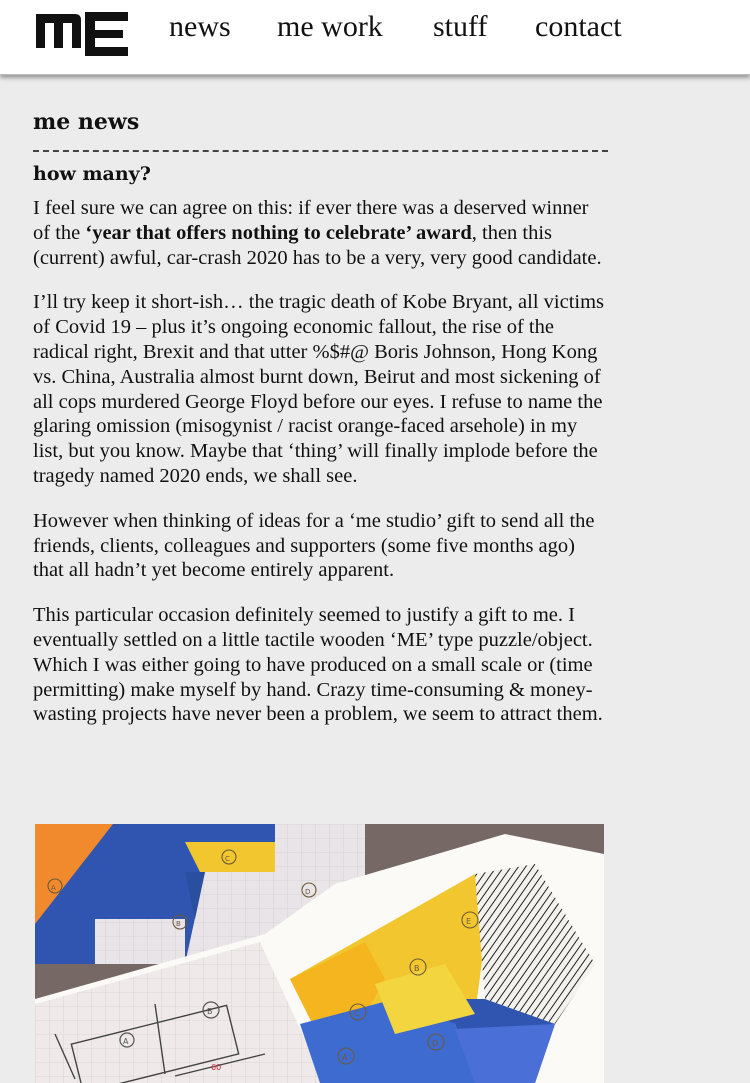 This screenshot has height=1083, width=750. I want to click on puzzle-label-b: B, so click(417, 968).